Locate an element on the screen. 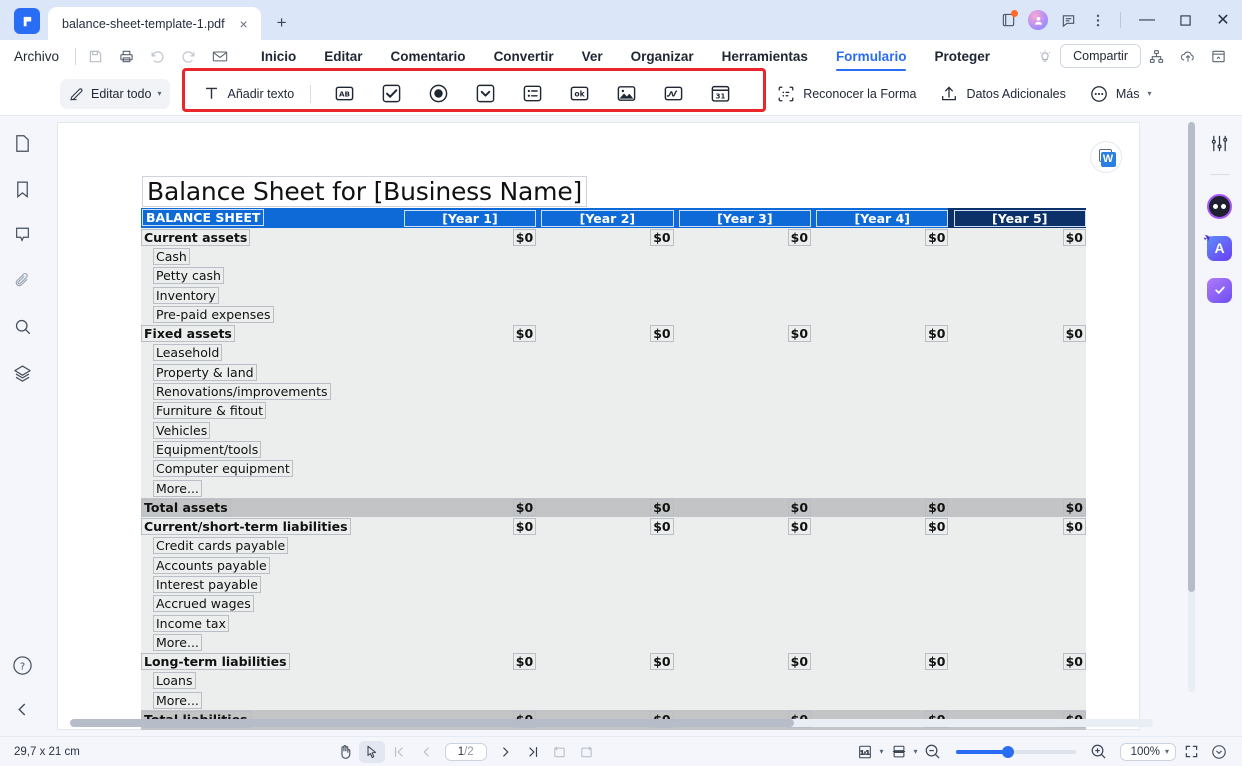 The image size is (1242, 766). row-label-field: Current/short-term liabilities is located at coordinates (246, 527).